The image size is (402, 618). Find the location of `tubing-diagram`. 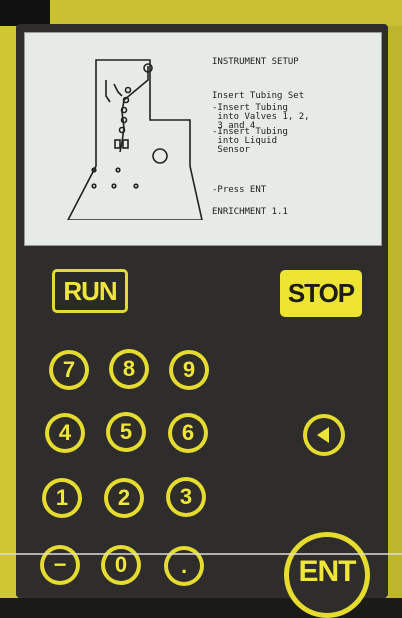

tubing-diagram is located at coordinates (135, 139).